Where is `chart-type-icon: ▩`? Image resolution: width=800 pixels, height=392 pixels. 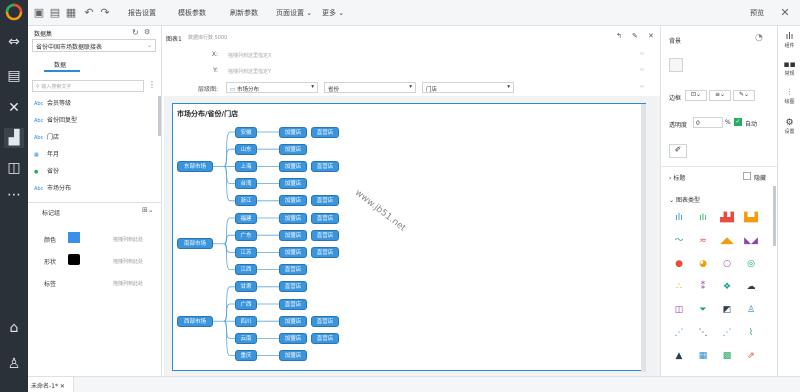
chart-type-icon: ▩ is located at coordinates (727, 356).